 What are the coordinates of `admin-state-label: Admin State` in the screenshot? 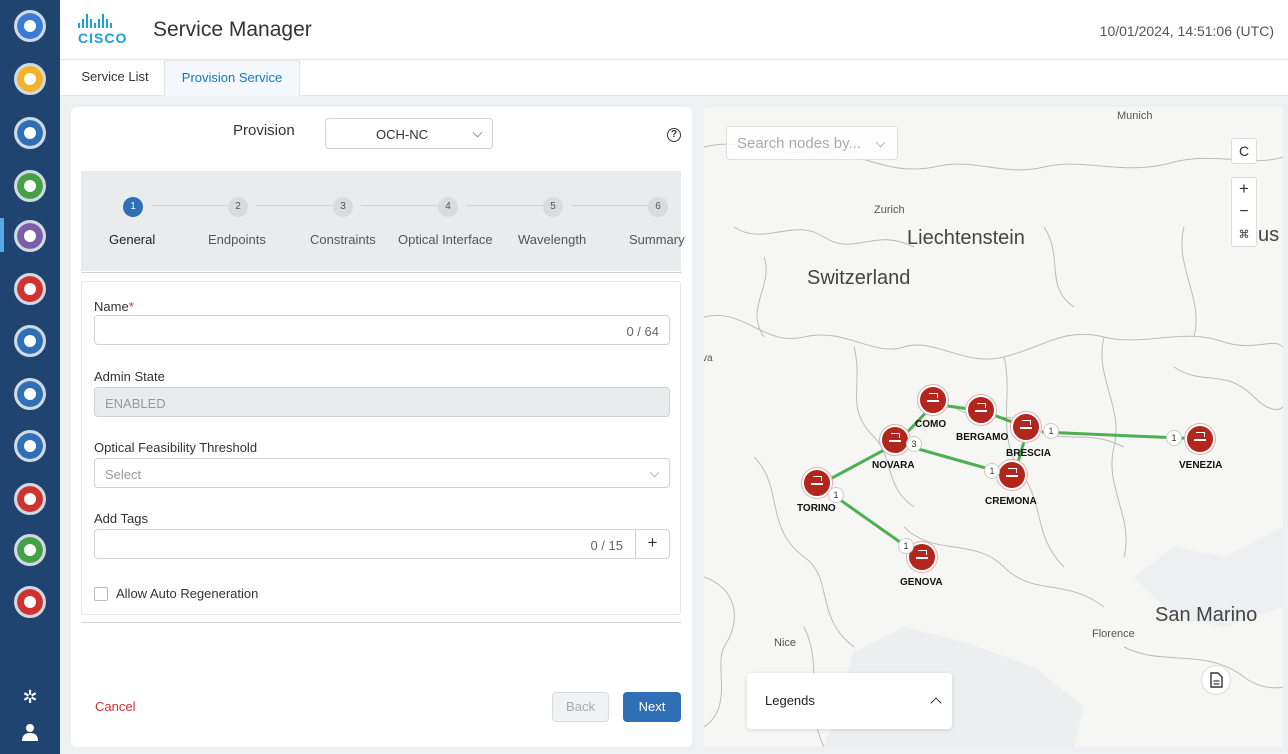 It's located at (129, 376).